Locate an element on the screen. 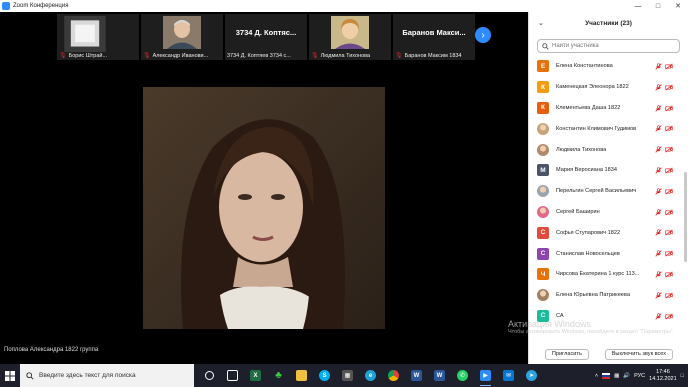 This screenshot has width=688, height=387. flag-icon is located at coordinates (606, 375).